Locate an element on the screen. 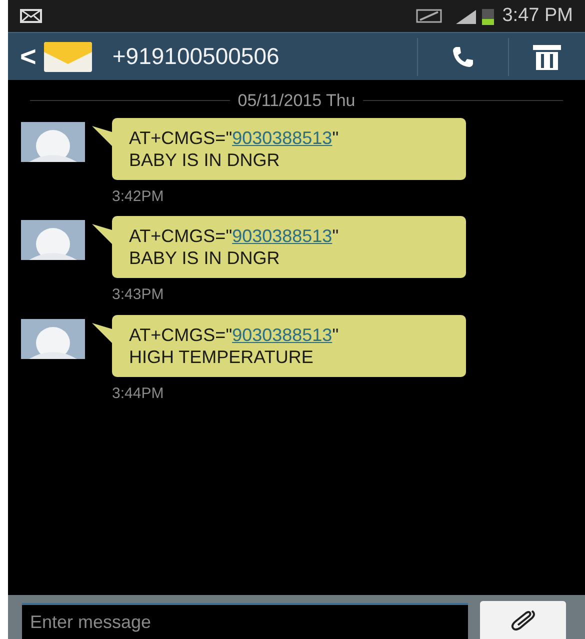  battery-icon is located at coordinates (488, 16).